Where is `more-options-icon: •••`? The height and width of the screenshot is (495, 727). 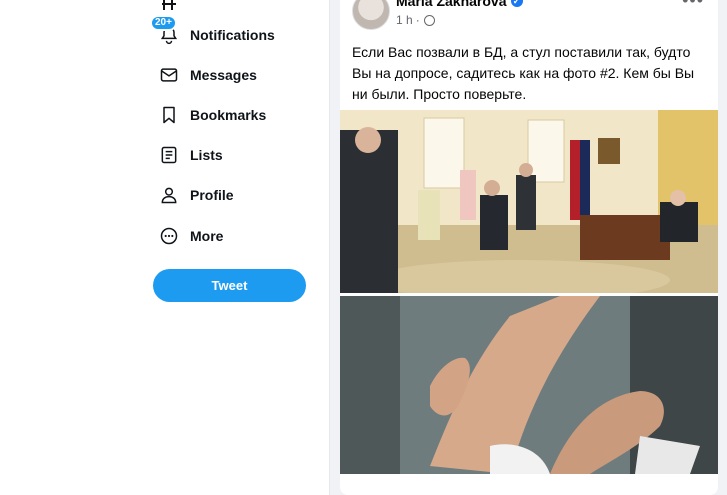 more-options-icon: ••• is located at coordinates (693, 5).